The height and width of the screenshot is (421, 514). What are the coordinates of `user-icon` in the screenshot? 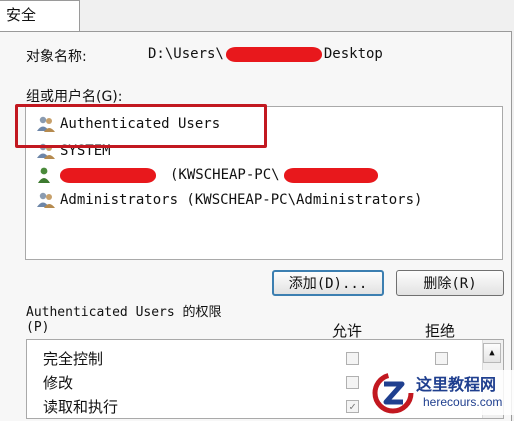 It's located at (44, 175).